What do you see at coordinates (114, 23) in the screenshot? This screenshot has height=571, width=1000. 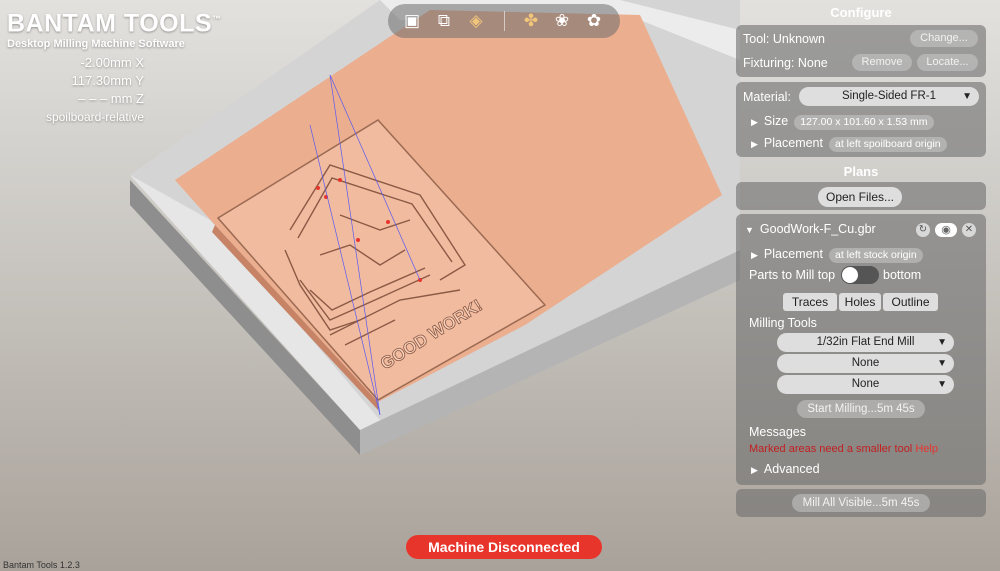 I see `brand-title: BANTAM TOOLS™` at bounding box center [114, 23].